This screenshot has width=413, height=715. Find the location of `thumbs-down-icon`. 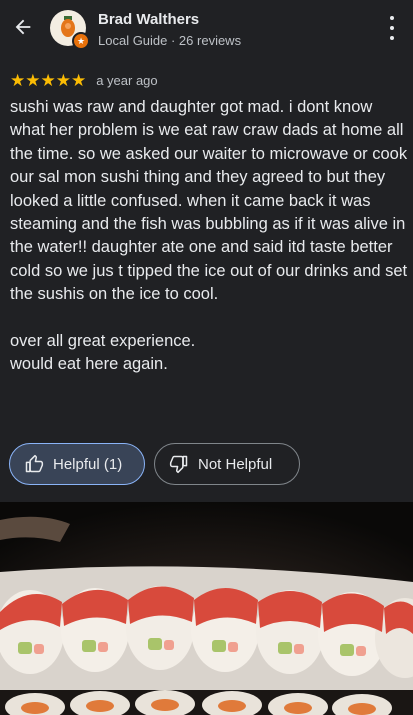

thumbs-down-icon is located at coordinates (178, 464).